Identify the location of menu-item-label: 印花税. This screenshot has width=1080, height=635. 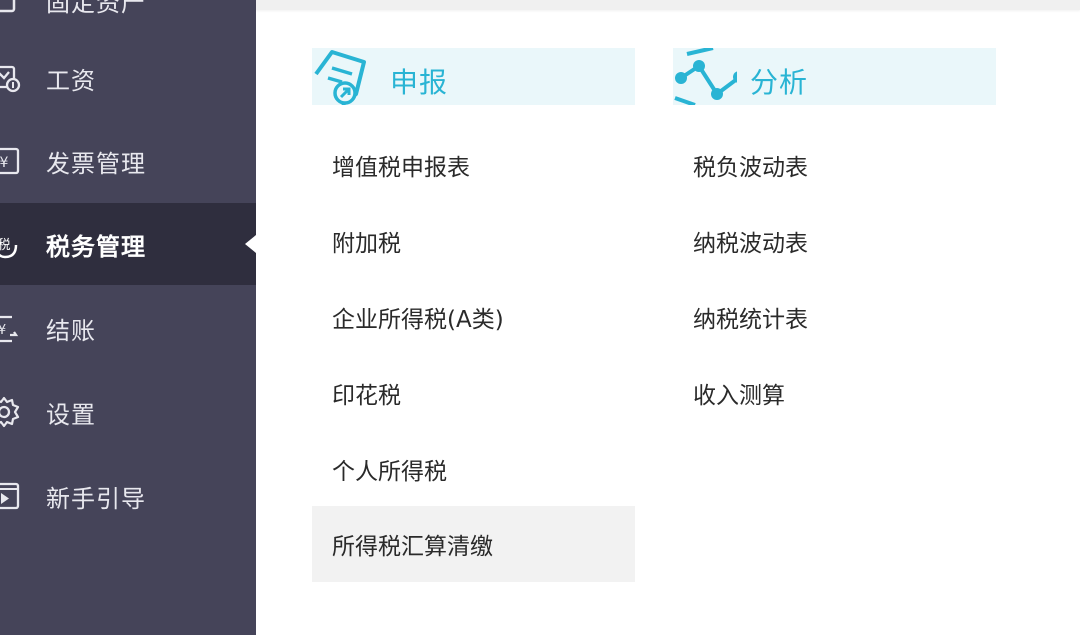
(366, 396).